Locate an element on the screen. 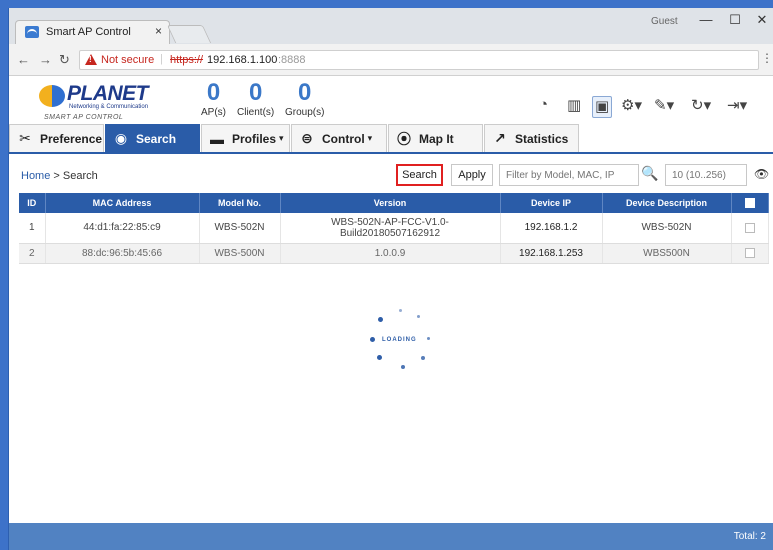 The width and height of the screenshot is (773, 550). settings-gear-icon: ⚙▾ is located at coordinates (631, 107).